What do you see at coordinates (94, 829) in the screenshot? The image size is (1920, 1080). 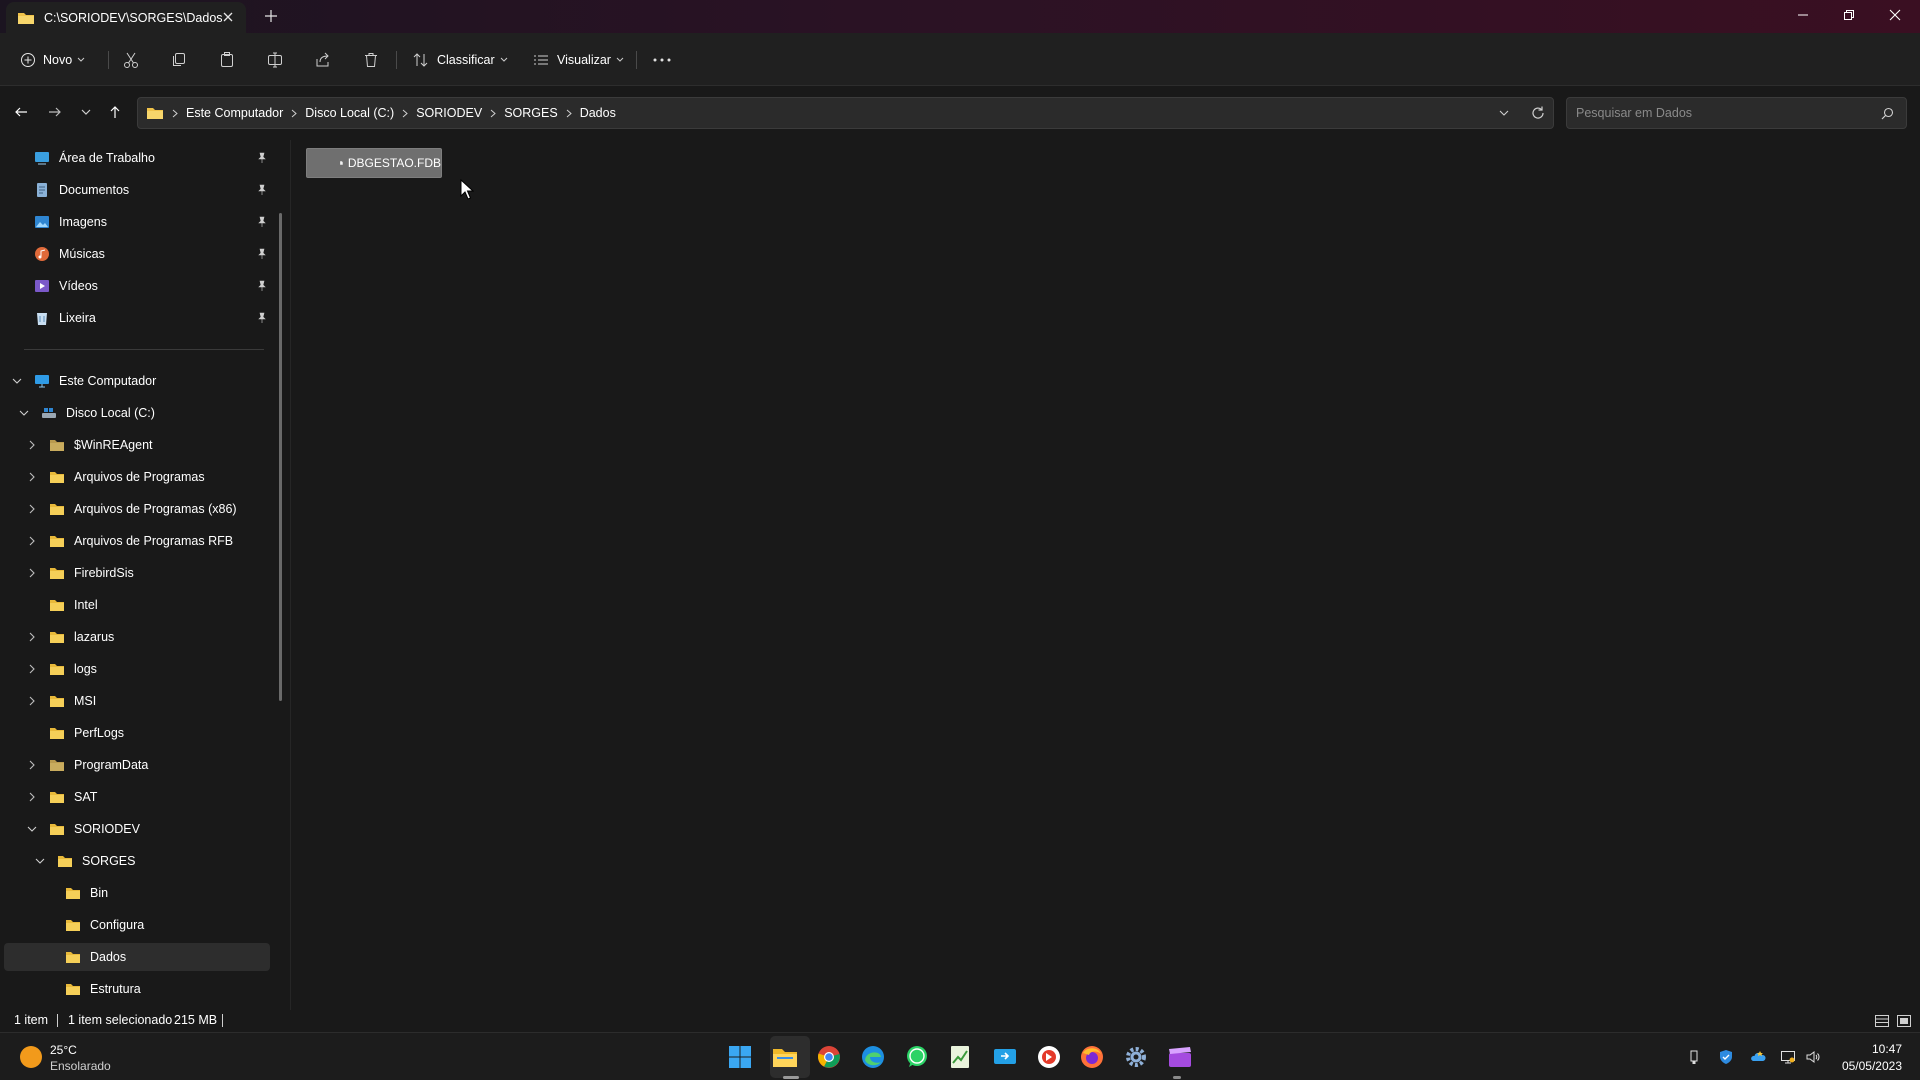 I see `tree-folder-soriodev: SORIODEV` at bounding box center [94, 829].